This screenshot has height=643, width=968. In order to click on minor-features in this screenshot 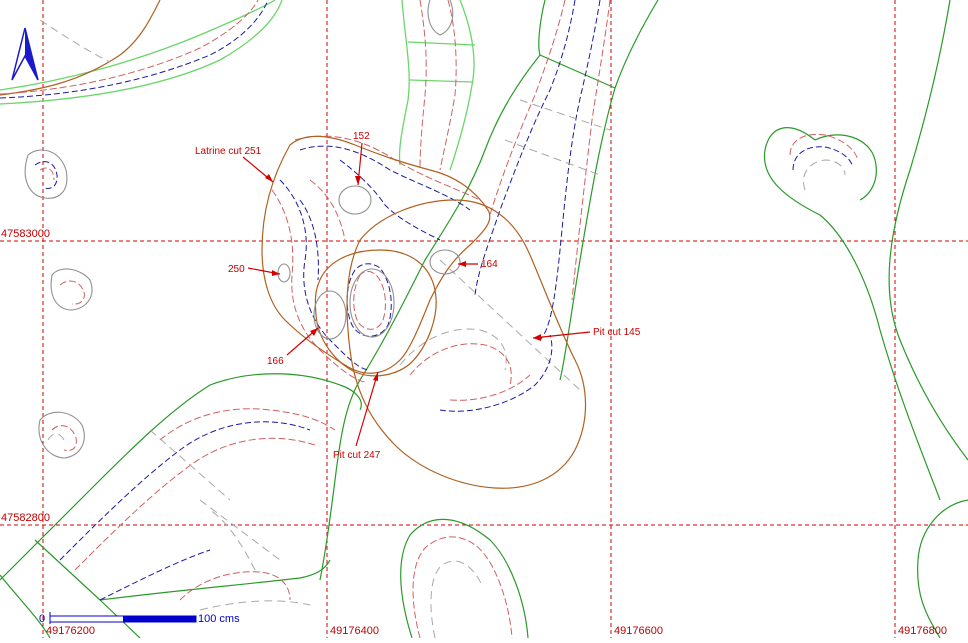, I will do `click(58, 304)`.